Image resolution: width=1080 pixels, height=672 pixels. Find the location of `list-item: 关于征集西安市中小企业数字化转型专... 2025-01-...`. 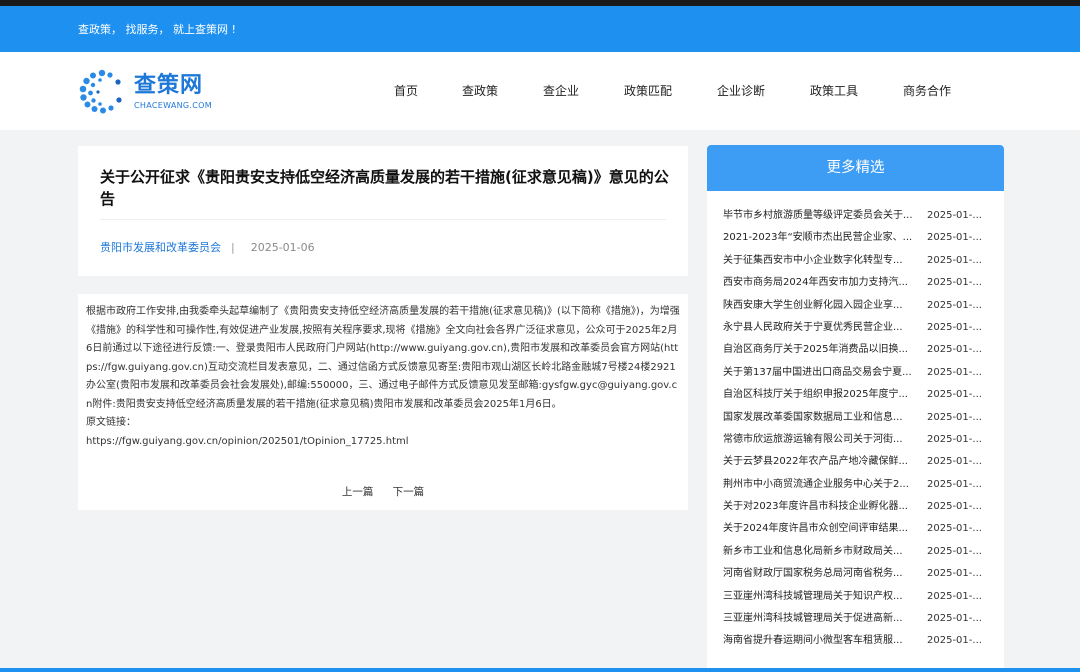

list-item: 关于征集西安市中小企业数字化转型专... 2025-01-... is located at coordinates (861, 261).